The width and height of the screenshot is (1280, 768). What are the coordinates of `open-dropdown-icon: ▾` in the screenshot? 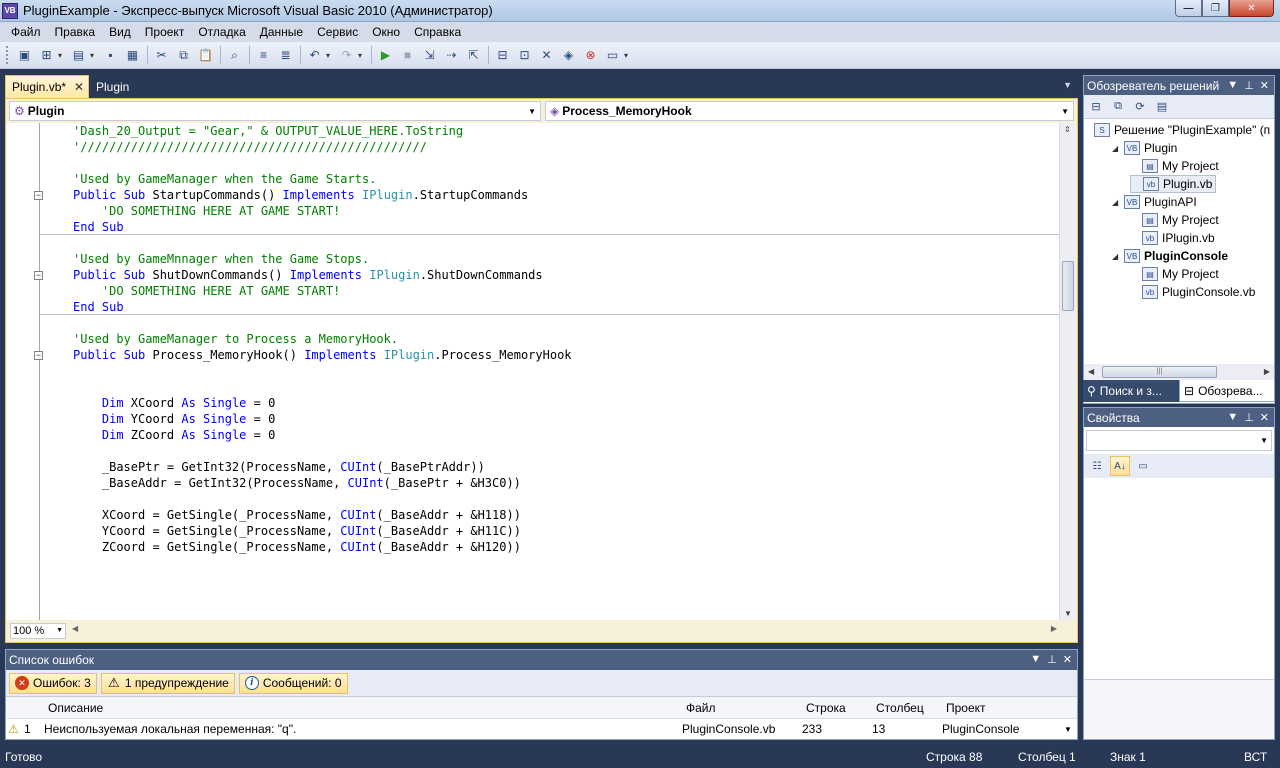 It's located at (94, 55).